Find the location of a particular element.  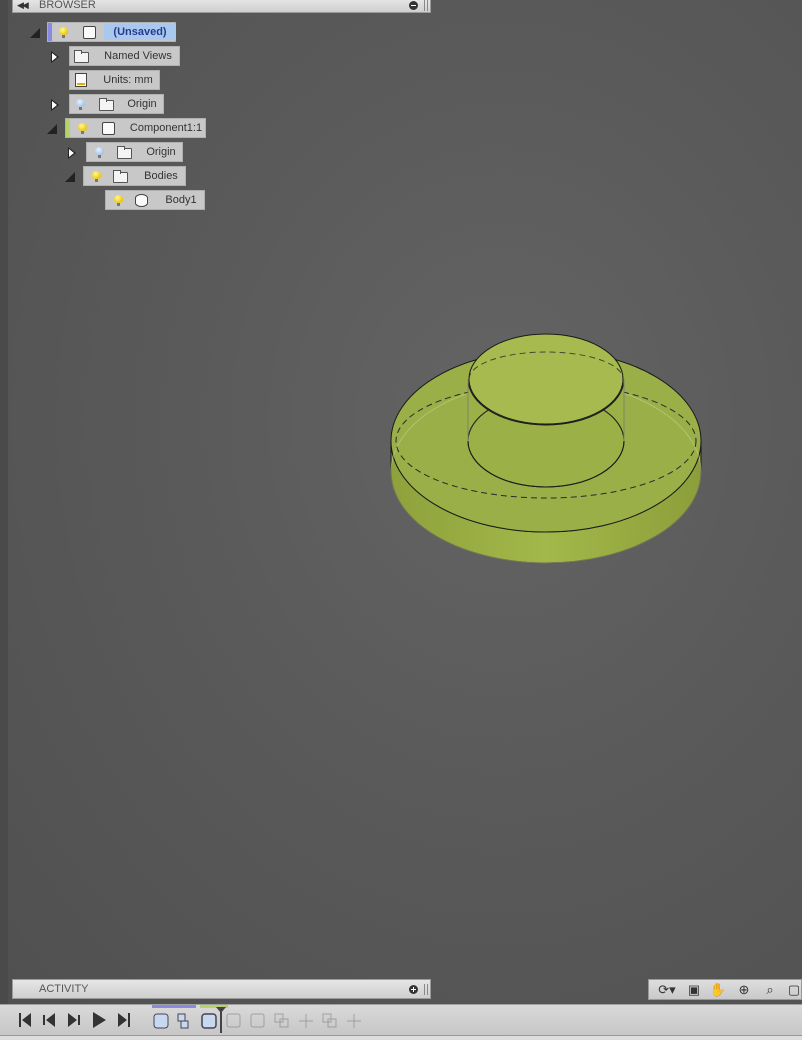

status-strip is located at coordinates (401, 1037).